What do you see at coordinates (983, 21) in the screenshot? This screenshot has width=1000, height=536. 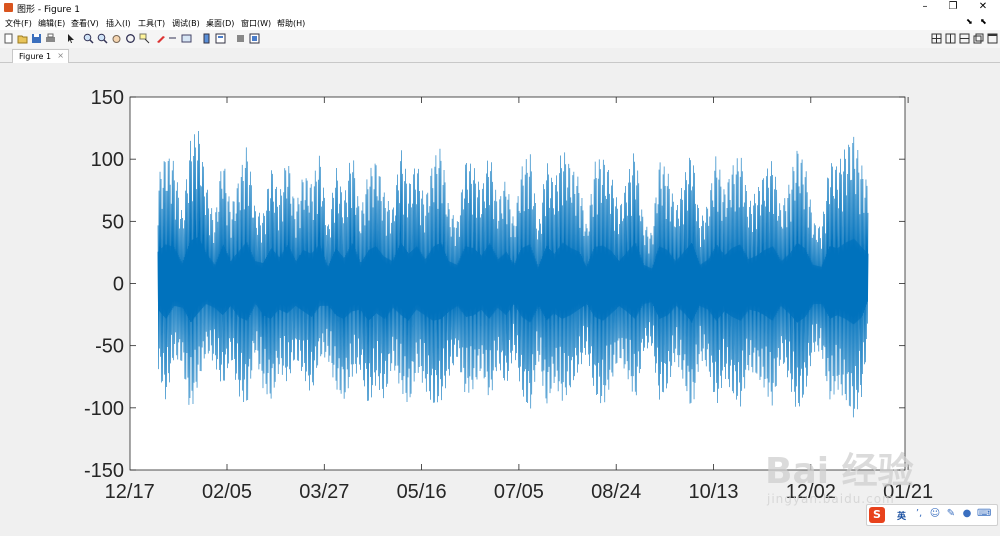 I see `dock-icon: ⬉` at bounding box center [983, 21].